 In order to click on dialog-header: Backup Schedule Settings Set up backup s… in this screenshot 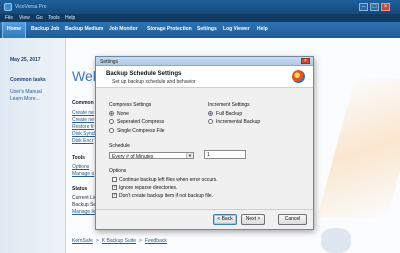, I will do `click(204, 77)`.